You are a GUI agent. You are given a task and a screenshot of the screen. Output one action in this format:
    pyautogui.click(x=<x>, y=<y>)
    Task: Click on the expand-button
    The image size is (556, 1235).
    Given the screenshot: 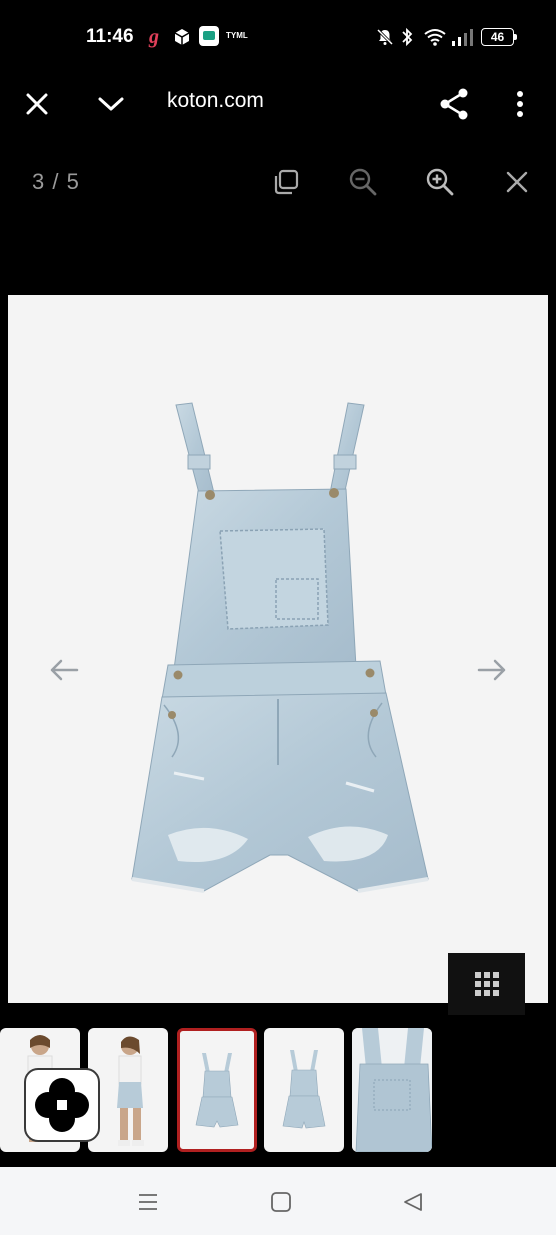 What is the action you would take?
    pyautogui.click(x=111, y=104)
    